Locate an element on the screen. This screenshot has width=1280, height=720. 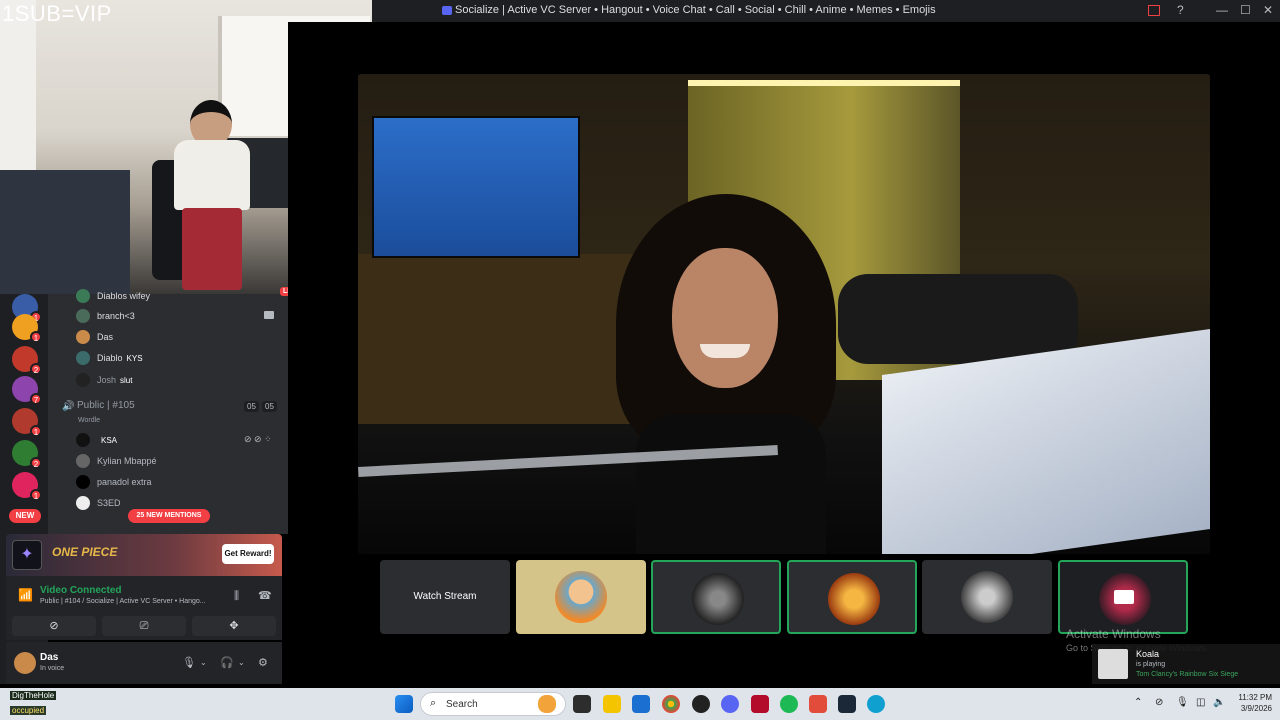
voice-user: Diablos wifey LIVE is located at coordinates (189, 296).